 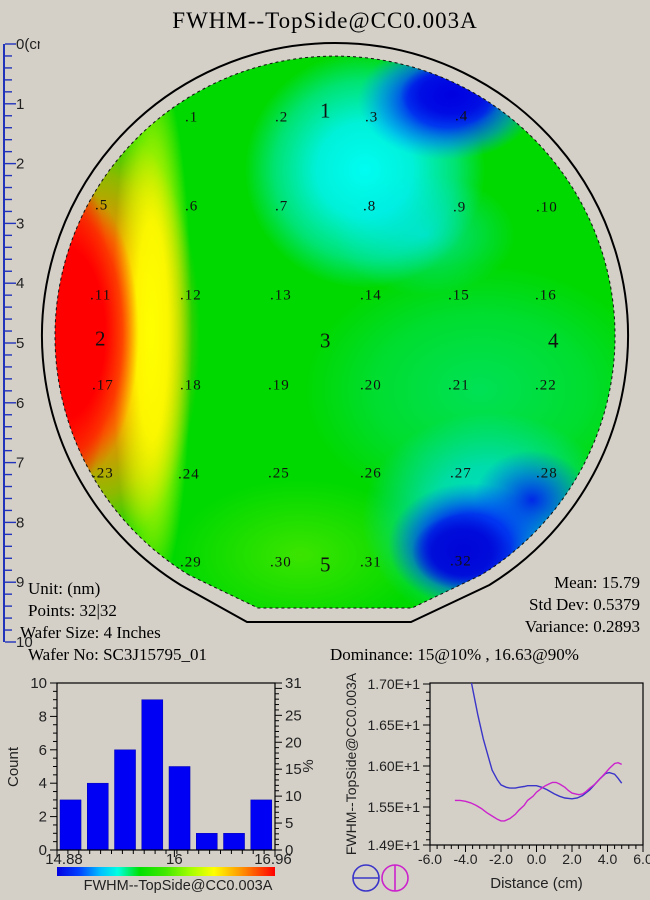 What do you see at coordinates (546, 295) in the screenshot?
I see `wafer-point-label: .16` at bounding box center [546, 295].